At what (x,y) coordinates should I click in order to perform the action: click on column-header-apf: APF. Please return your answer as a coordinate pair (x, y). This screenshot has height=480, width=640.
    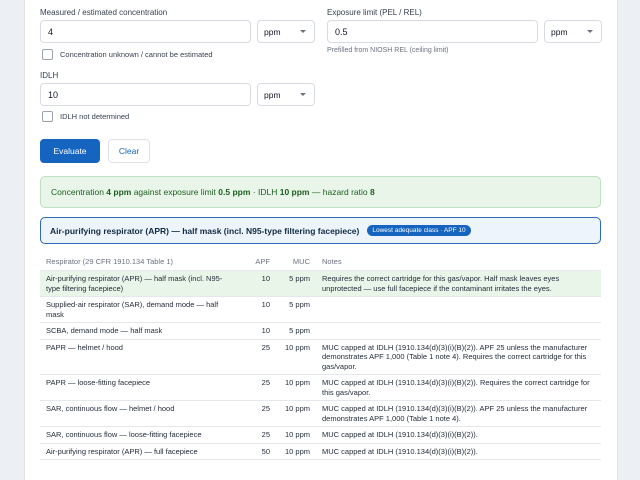
    Looking at the image, I should click on (258, 261).